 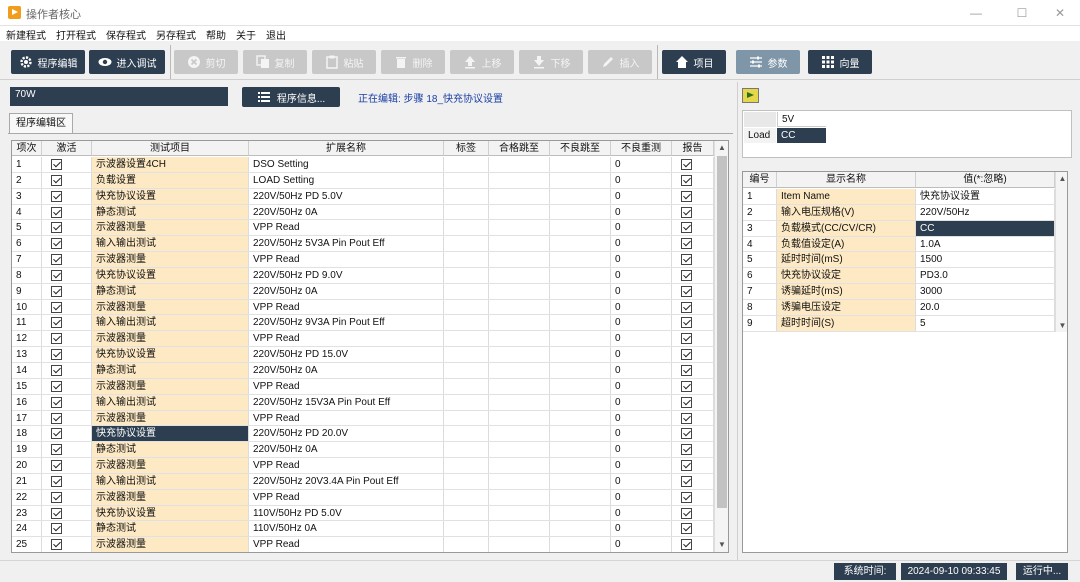 I want to click on insert-button: 插入, so click(x=620, y=62).